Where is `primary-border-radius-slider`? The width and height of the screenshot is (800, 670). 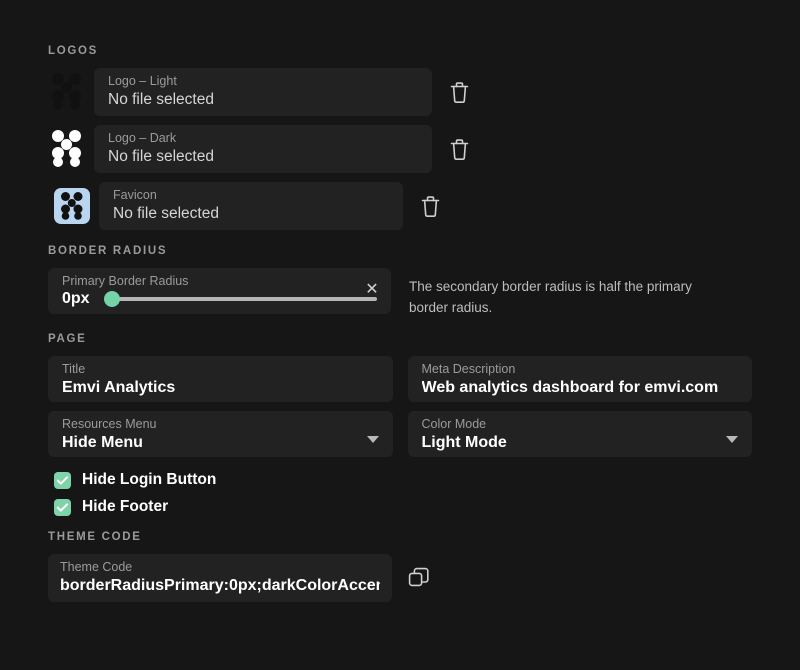
primary-border-radius-slider is located at coordinates (240, 299).